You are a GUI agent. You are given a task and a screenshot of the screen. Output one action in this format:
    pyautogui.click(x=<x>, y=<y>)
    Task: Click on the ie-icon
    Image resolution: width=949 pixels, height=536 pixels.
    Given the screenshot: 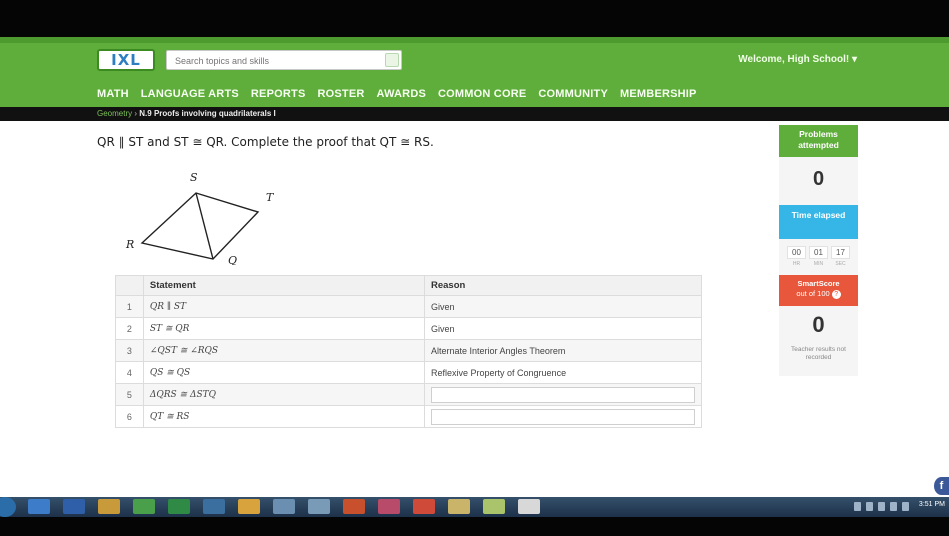 What is the action you would take?
    pyautogui.click(x=39, y=506)
    